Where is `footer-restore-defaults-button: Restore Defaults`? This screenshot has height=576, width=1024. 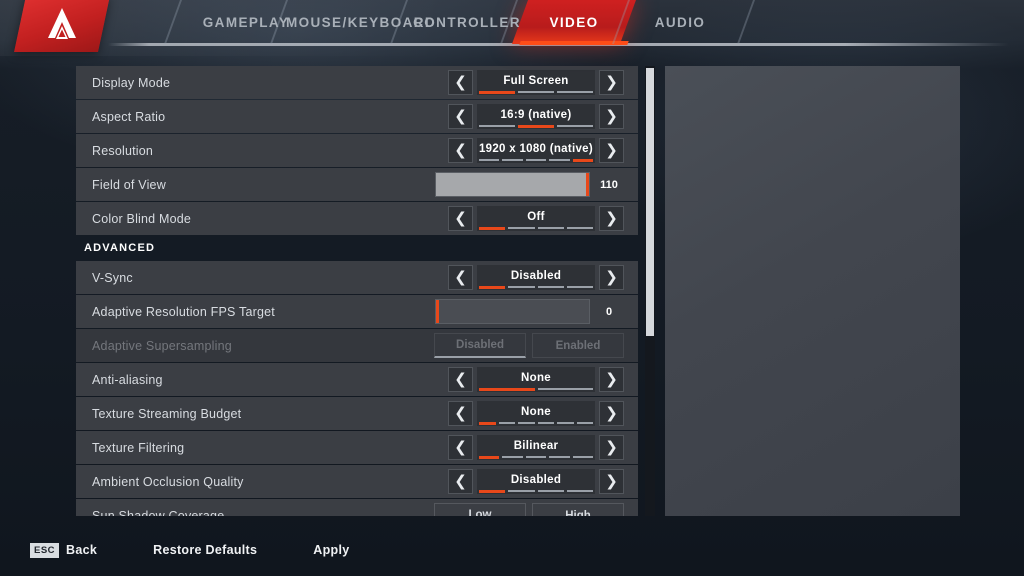
footer-restore-defaults-button: Restore Defaults is located at coordinates (205, 550).